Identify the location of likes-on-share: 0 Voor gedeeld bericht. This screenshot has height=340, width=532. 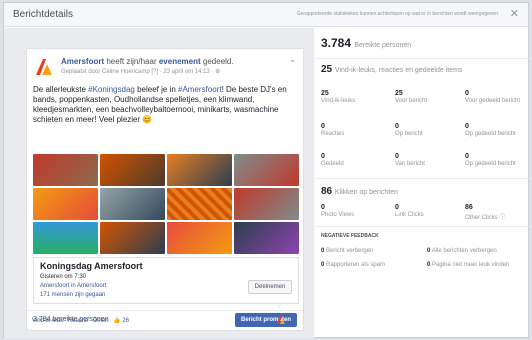
(493, 97).